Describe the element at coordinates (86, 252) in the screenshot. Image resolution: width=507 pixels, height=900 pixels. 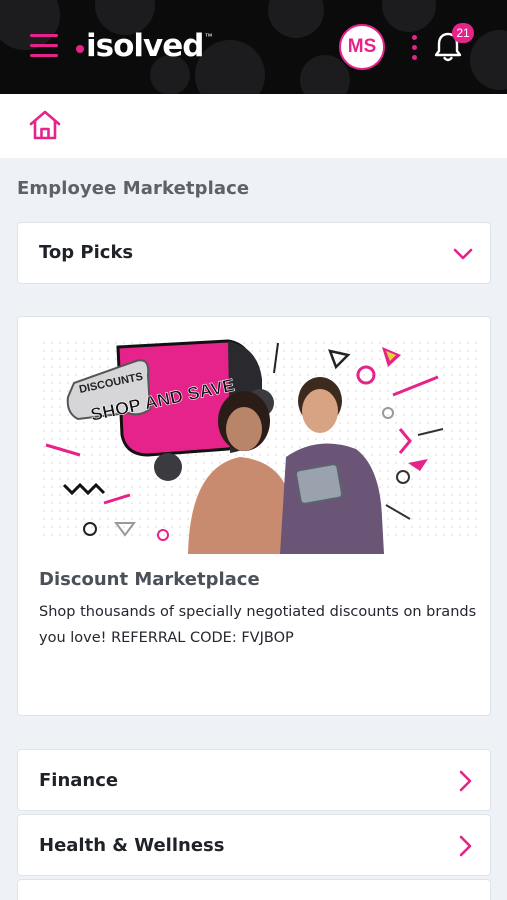
I see `top-picks-label: Top Picks` at that location.